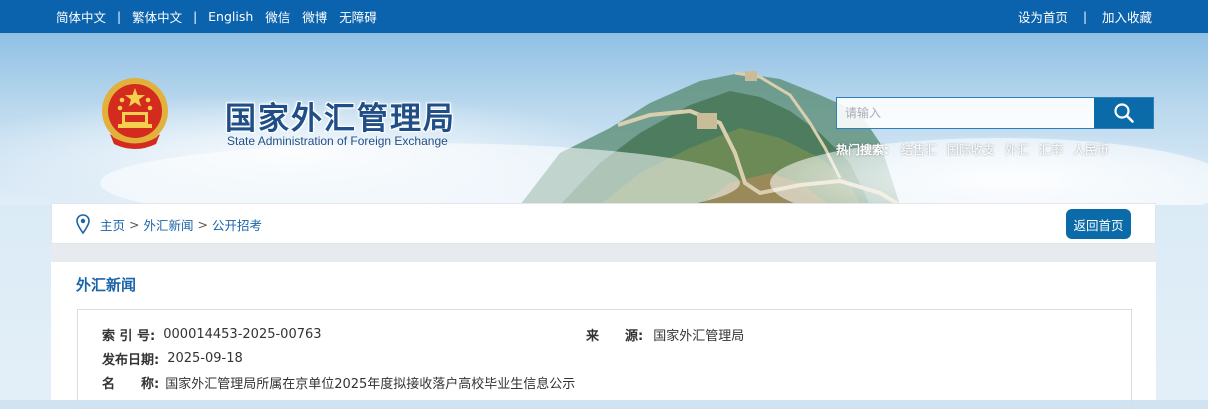 This screenshot has width=1208, height=409. I want to click on site-title: 国家外汇管理局, so click(340, 119).